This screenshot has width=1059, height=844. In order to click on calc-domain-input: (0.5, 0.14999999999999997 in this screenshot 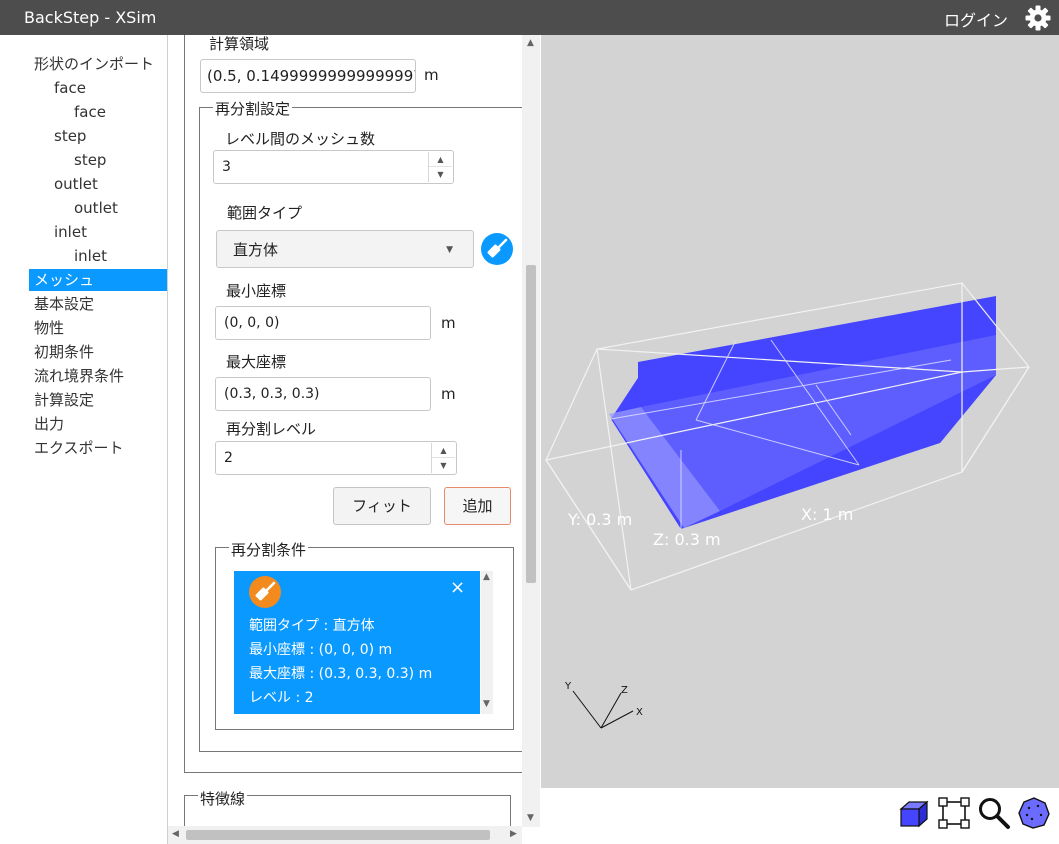, I will do `click(308, 76)`.